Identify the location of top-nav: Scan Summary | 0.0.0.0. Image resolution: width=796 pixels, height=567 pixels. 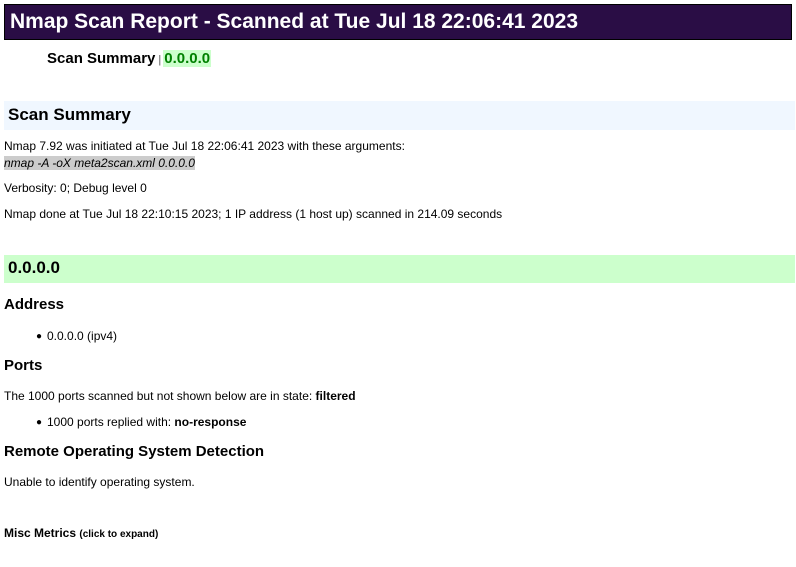
(129, 59).